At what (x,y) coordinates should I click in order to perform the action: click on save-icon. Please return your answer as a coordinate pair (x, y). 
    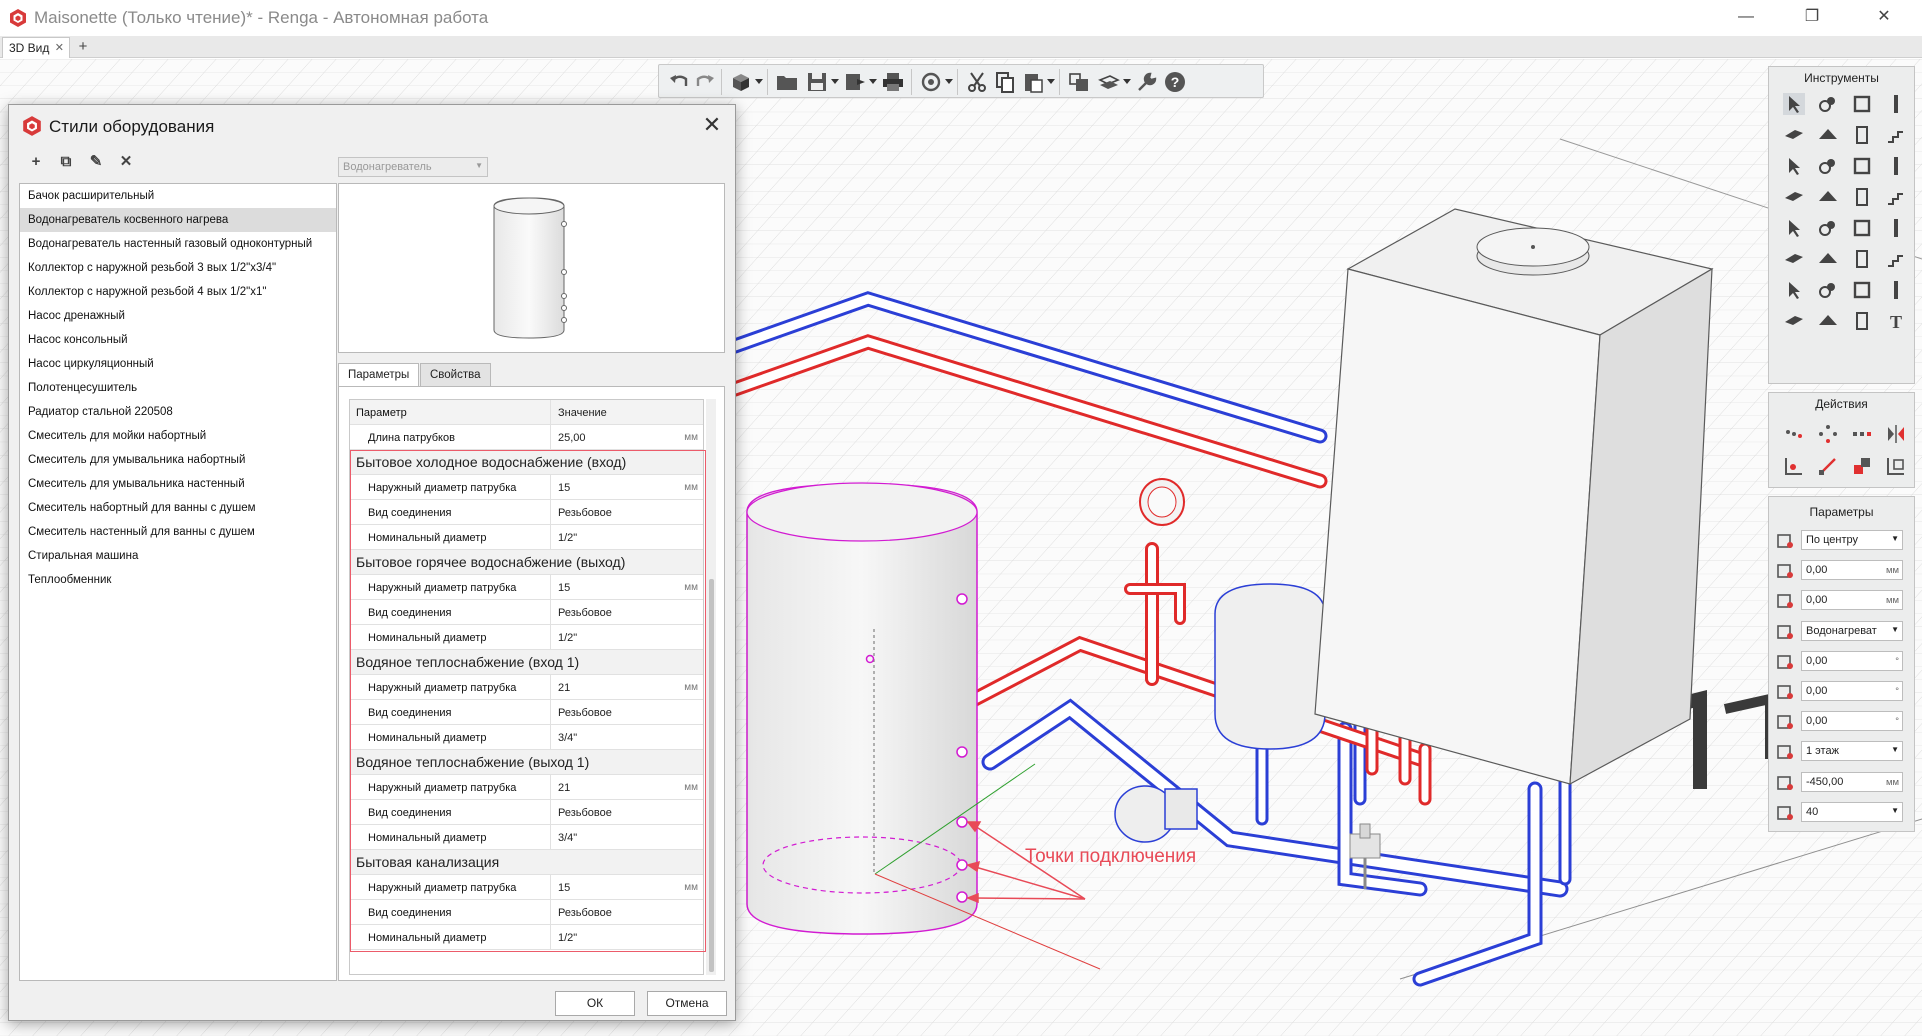
    Looking at the image, I should click on (817, 82).